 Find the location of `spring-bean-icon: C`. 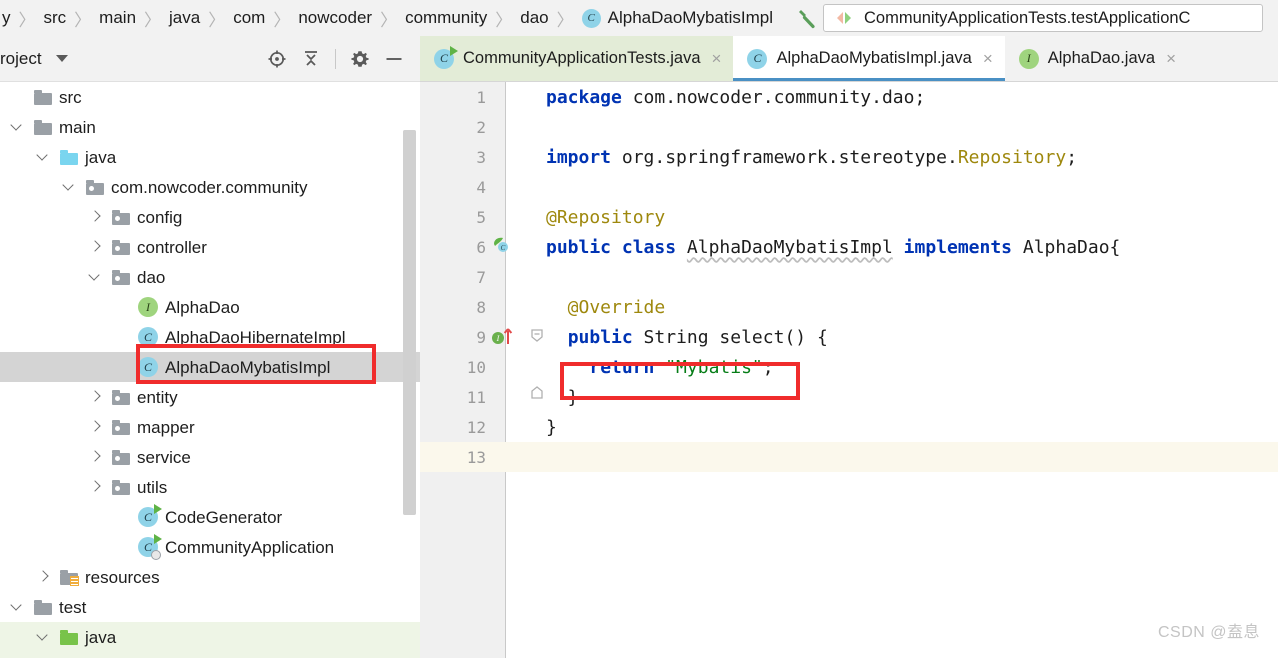

spring-bean-icon: C is located at coordinates (505, 247).